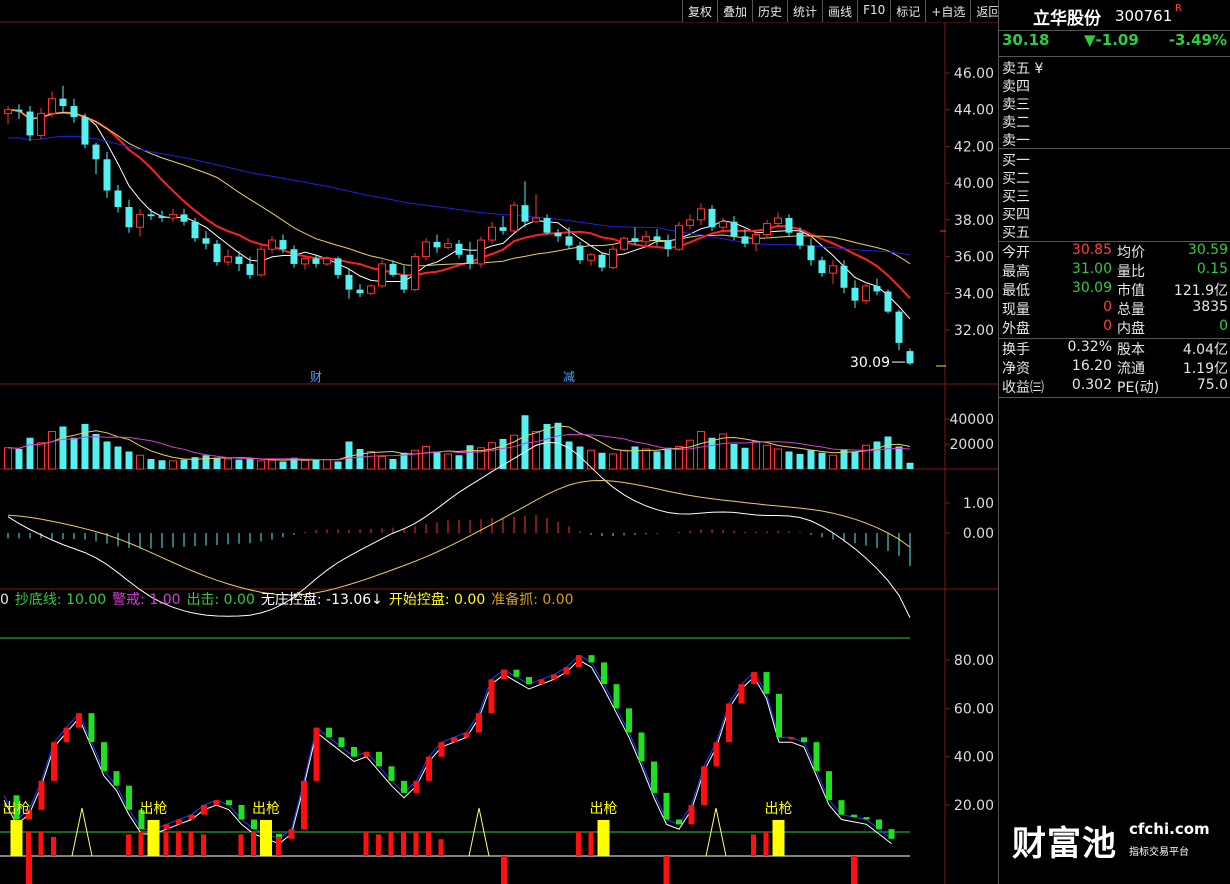 This screenshot has width=1230, height=884. I want to click on price-tick-label: 40.00, so click(974, 184).